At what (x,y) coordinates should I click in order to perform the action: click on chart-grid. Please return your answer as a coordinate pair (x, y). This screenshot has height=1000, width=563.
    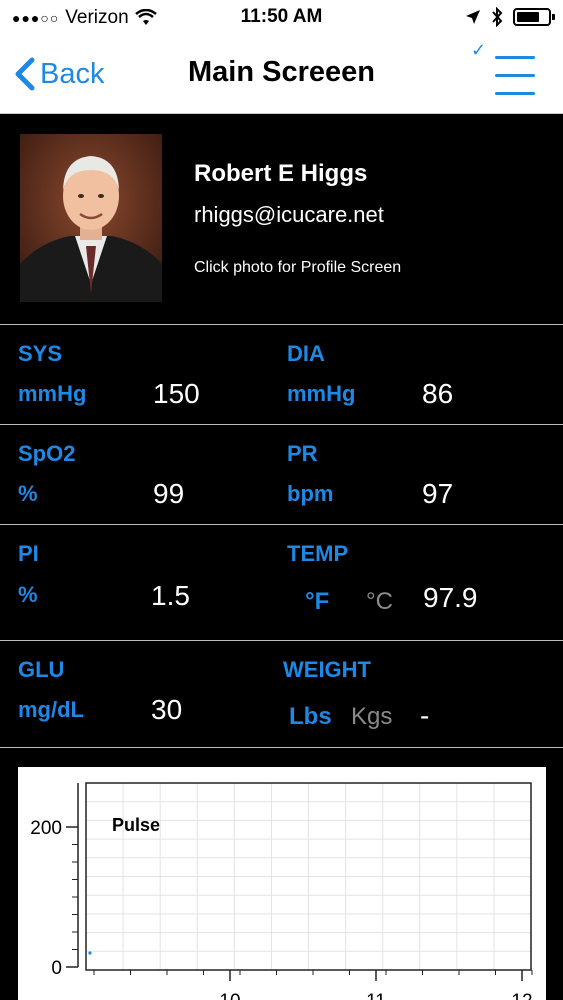
    Looking at the image, I should click on (308, 876).